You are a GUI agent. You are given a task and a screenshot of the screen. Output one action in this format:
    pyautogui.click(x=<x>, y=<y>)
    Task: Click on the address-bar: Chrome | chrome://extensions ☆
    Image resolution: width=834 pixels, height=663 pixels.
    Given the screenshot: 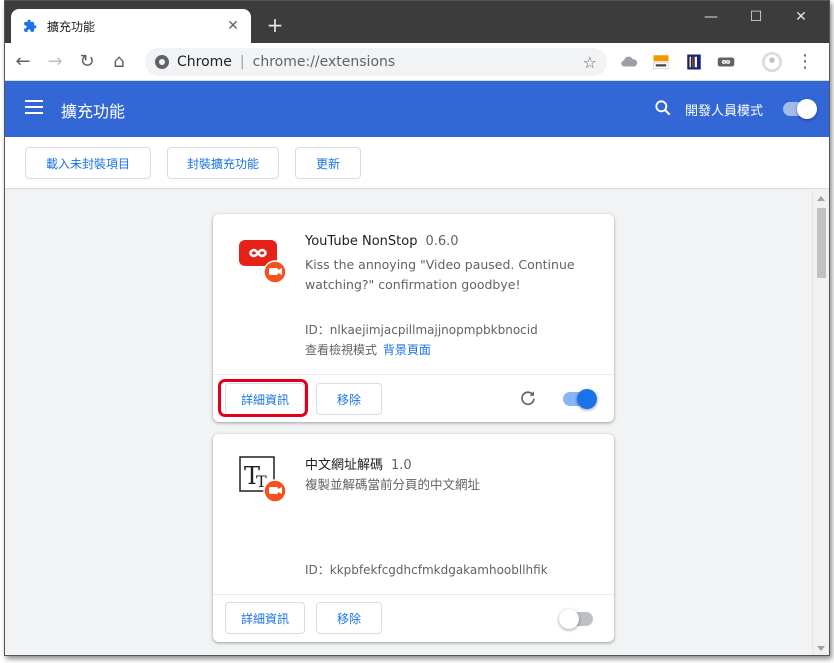 What is the action you would take?
    pyautogui.click(x=376, y=62)
    